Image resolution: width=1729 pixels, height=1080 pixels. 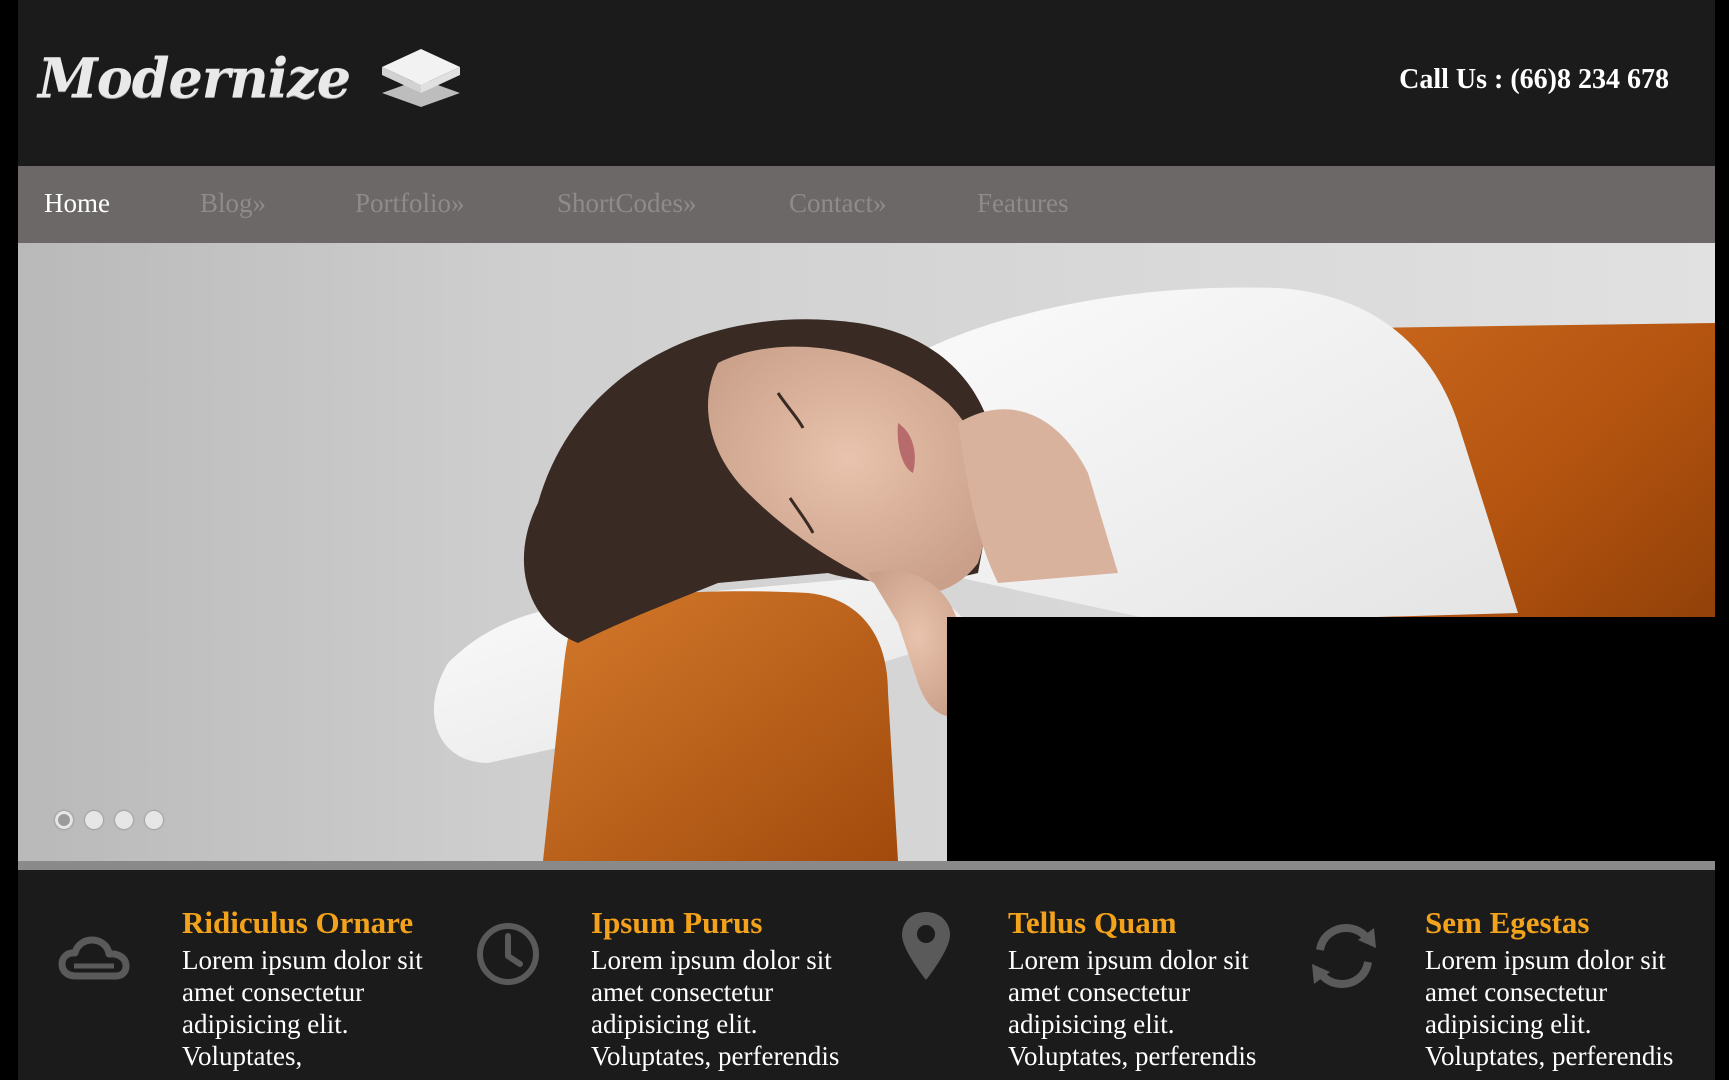 What do you see at coordinates (926, 946) in the screenshot?
I see `map-pin-icon` at bounding box center [926, 946].